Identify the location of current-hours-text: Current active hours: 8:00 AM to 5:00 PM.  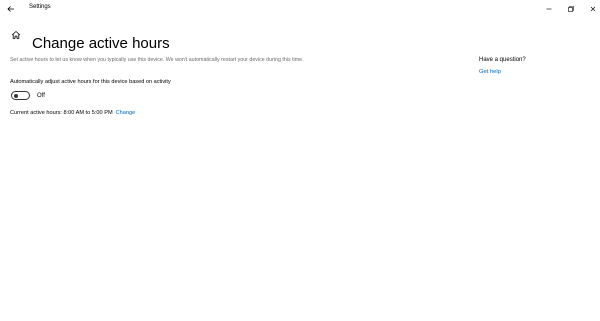
(61, 113).